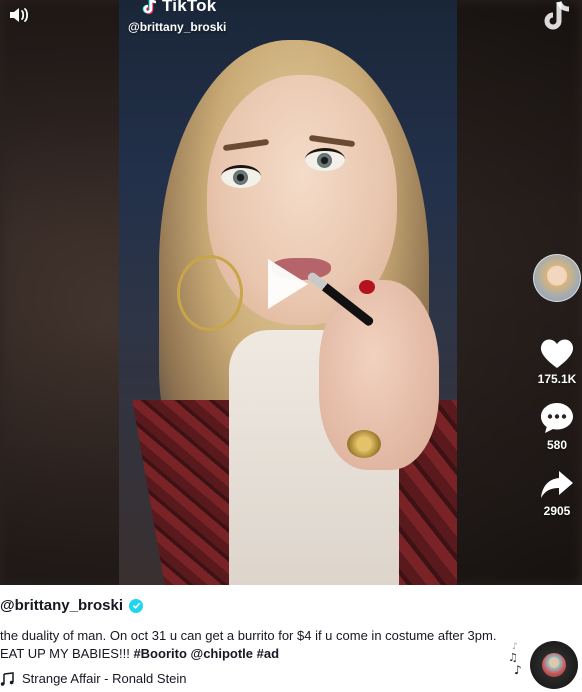  I want to click on subject-eye-left, so click(241, 176).